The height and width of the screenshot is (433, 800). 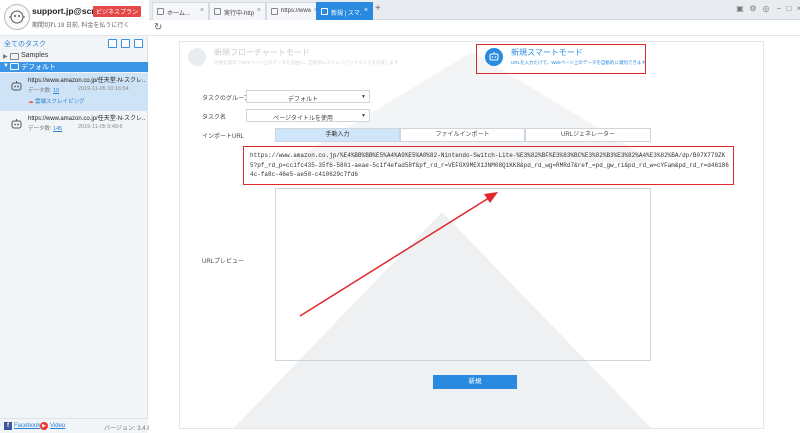 What do you see at coordinates (112, 43) in the screenshot?
I see `add-task-icon` at bounding box center [112, 43].